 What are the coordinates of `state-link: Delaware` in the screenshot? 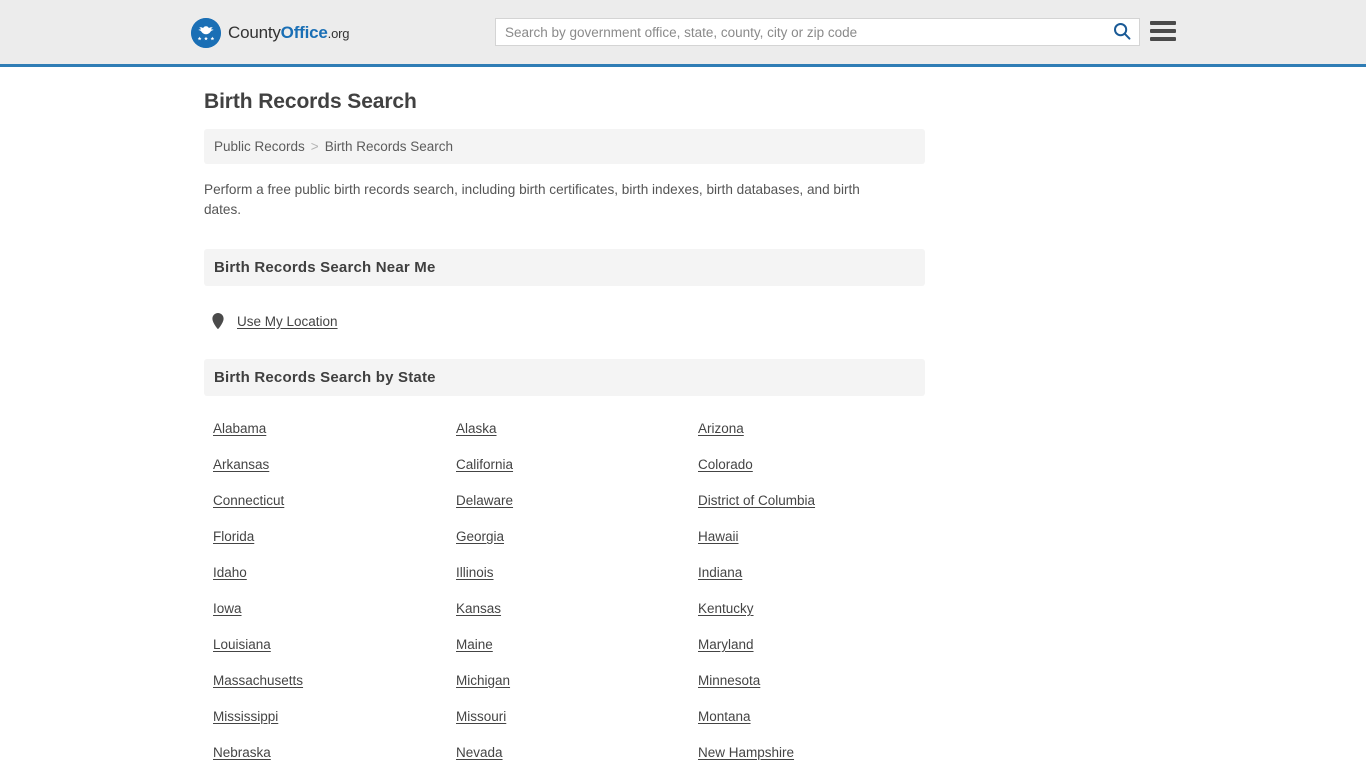 It's located at (484, 501).